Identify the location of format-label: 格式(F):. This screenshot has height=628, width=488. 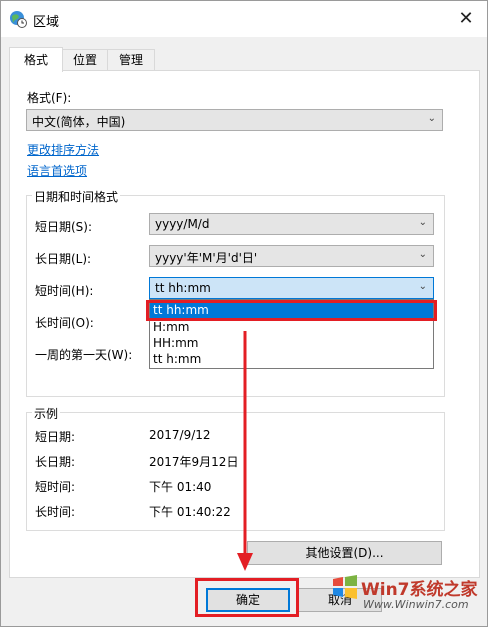
(49, 98).